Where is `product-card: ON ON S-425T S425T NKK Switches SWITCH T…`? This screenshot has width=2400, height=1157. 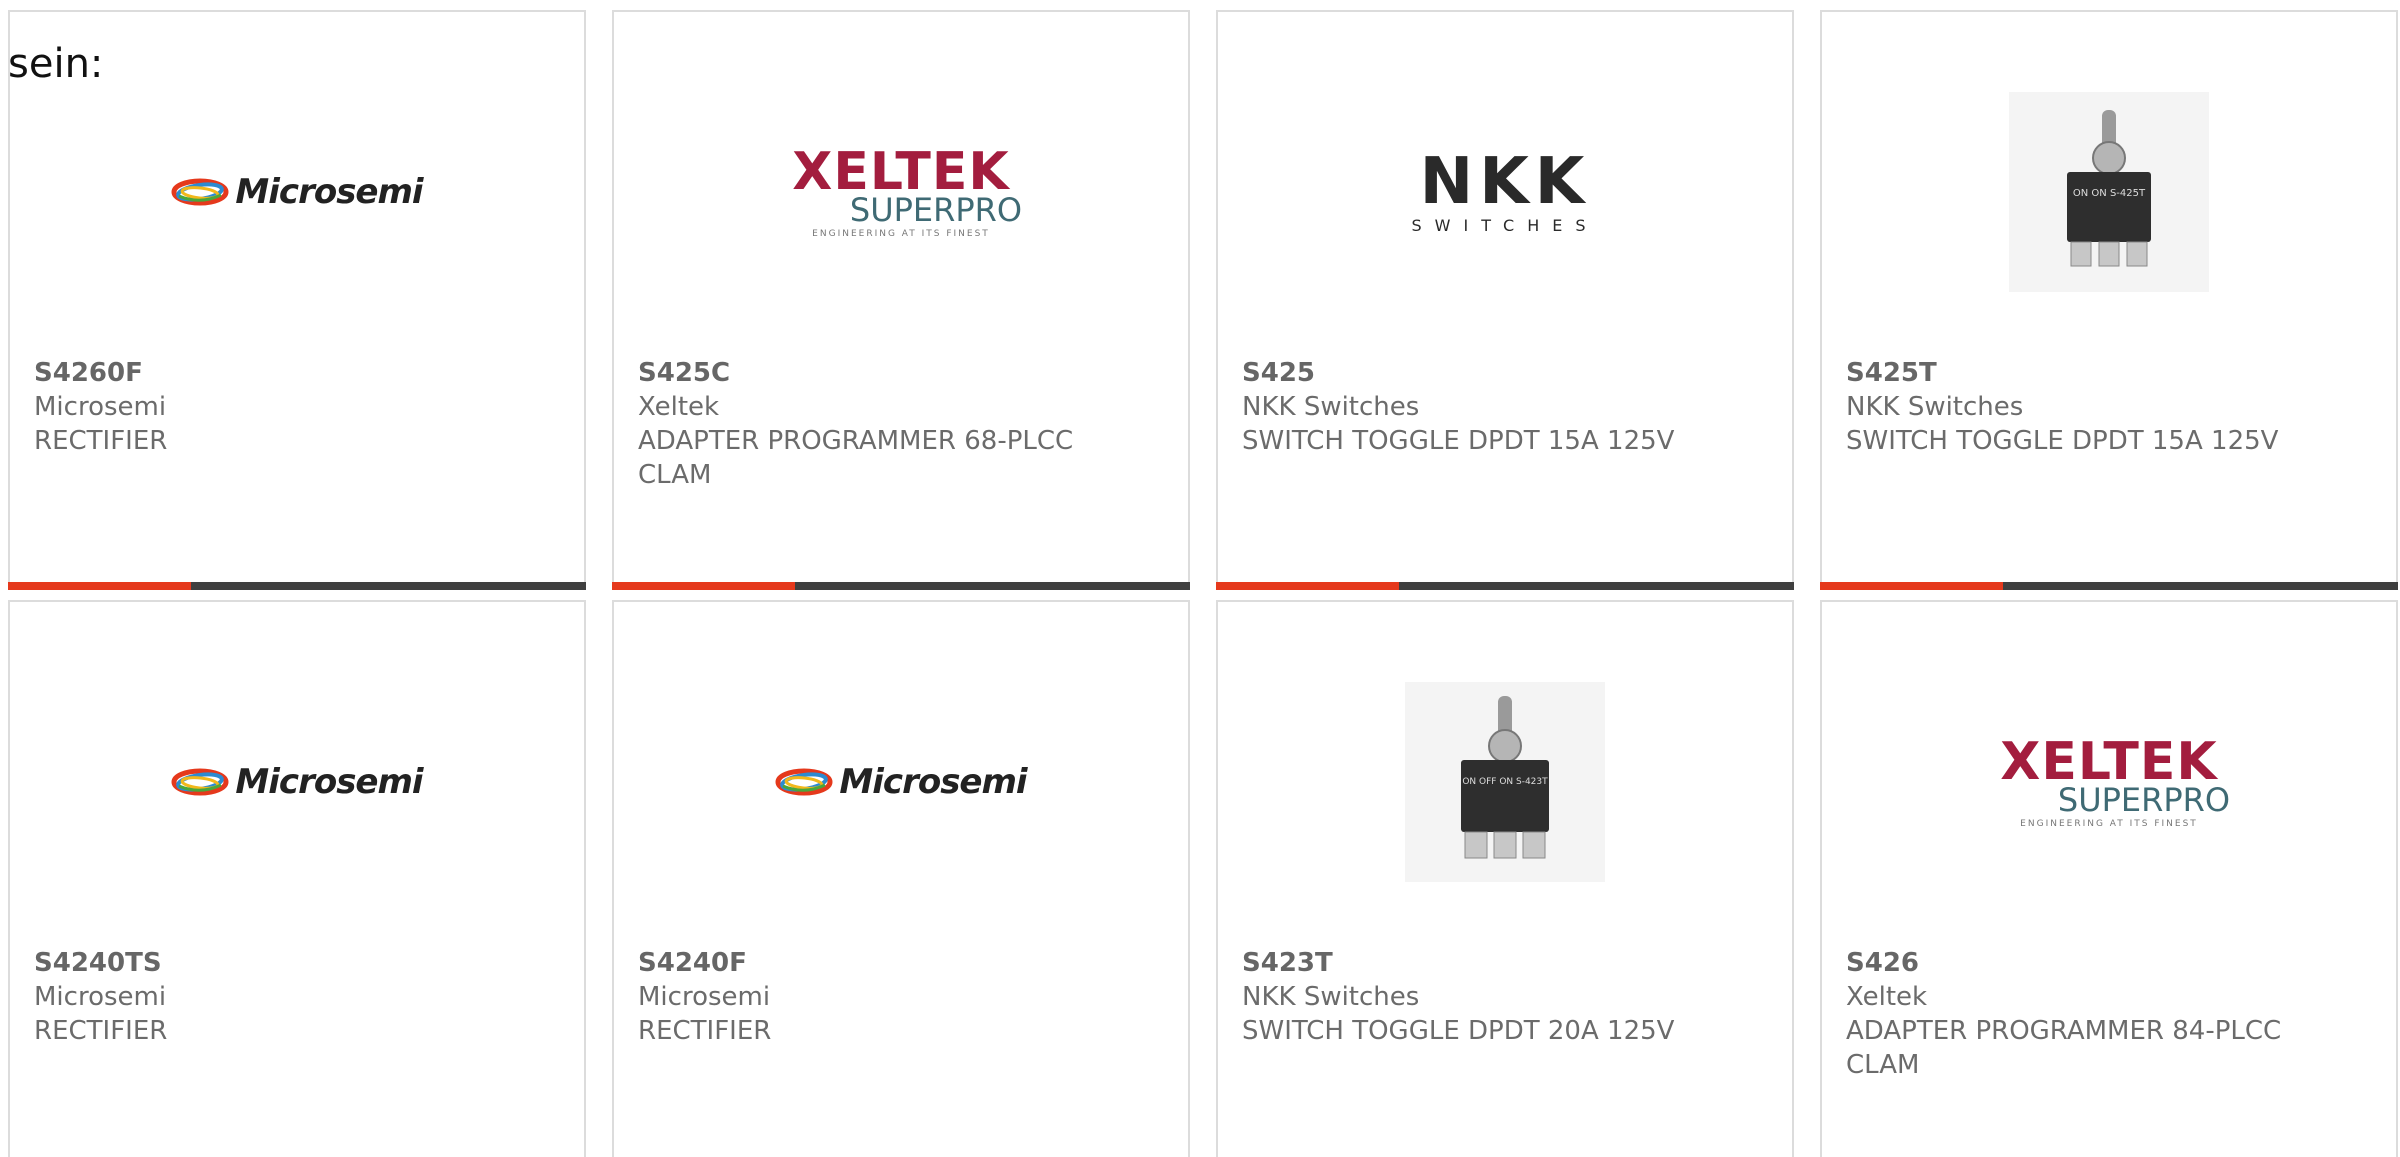 product-card: ON ON S-425T S425T NKK Switches SWITCH T… is located at coordinates (2109, 300).